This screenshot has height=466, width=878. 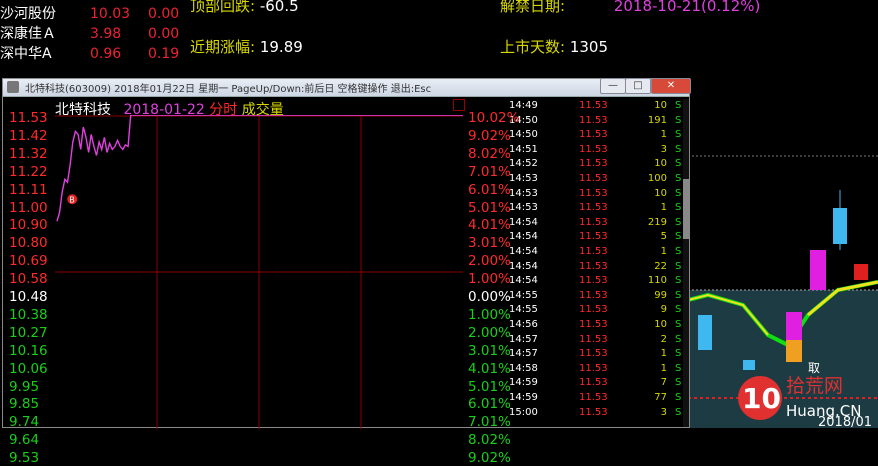 I want to click on tick-row: 15:00 11.53 3 S, so click(x=598, y=413).